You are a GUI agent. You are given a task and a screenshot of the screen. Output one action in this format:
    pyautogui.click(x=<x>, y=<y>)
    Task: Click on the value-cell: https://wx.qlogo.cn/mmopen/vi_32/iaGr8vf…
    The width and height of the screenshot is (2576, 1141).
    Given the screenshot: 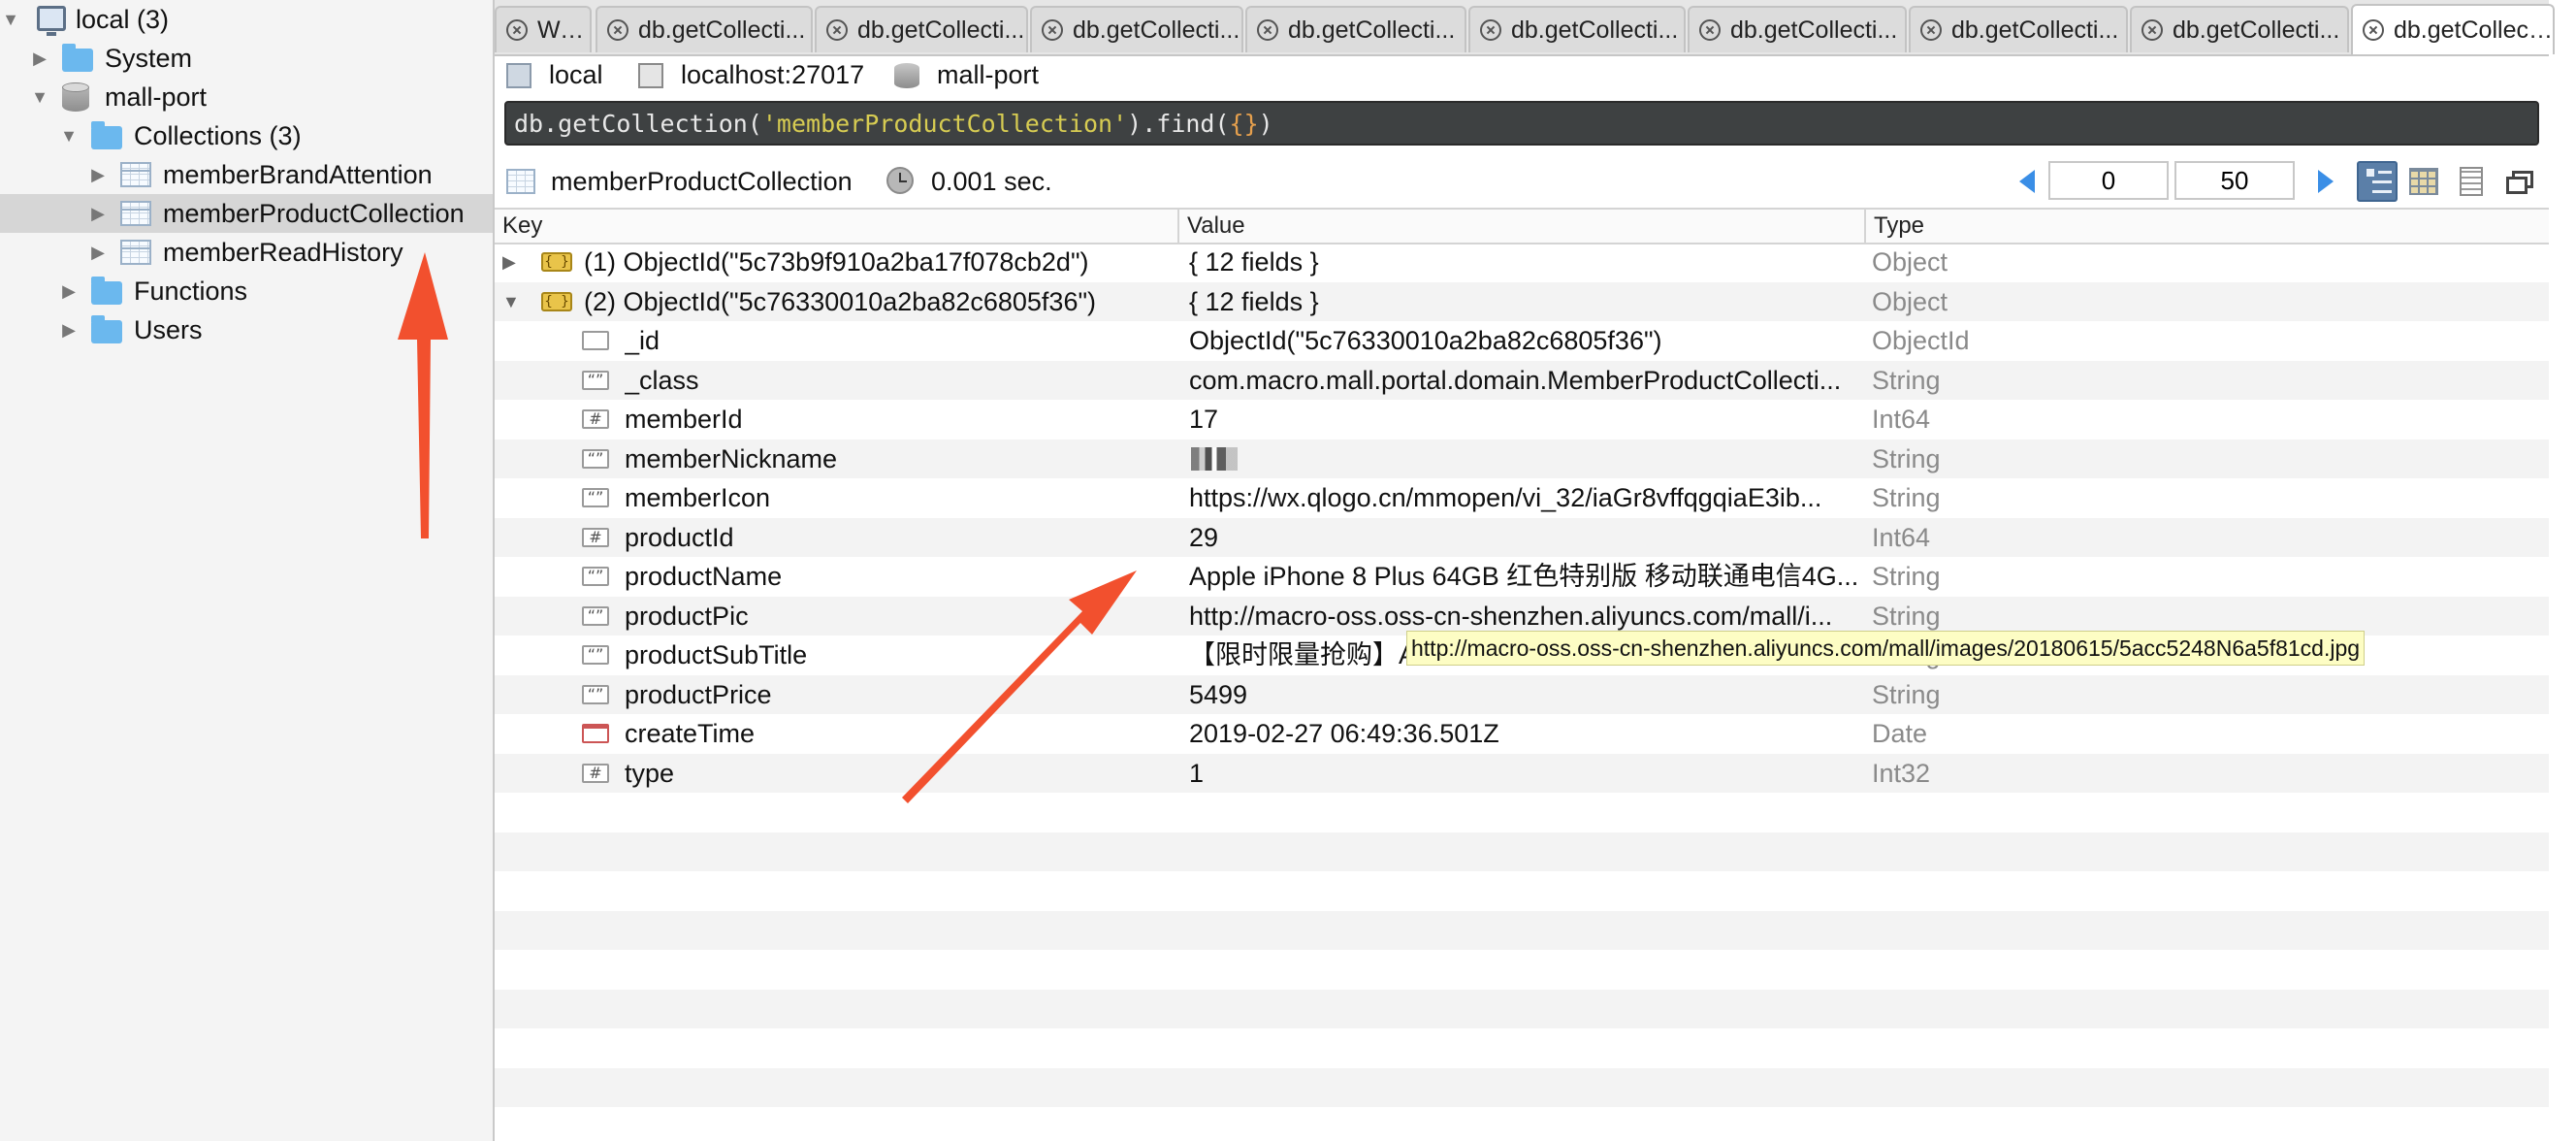 What is the action you would take?
    pyautogui.click(x=1524, y=497)
    